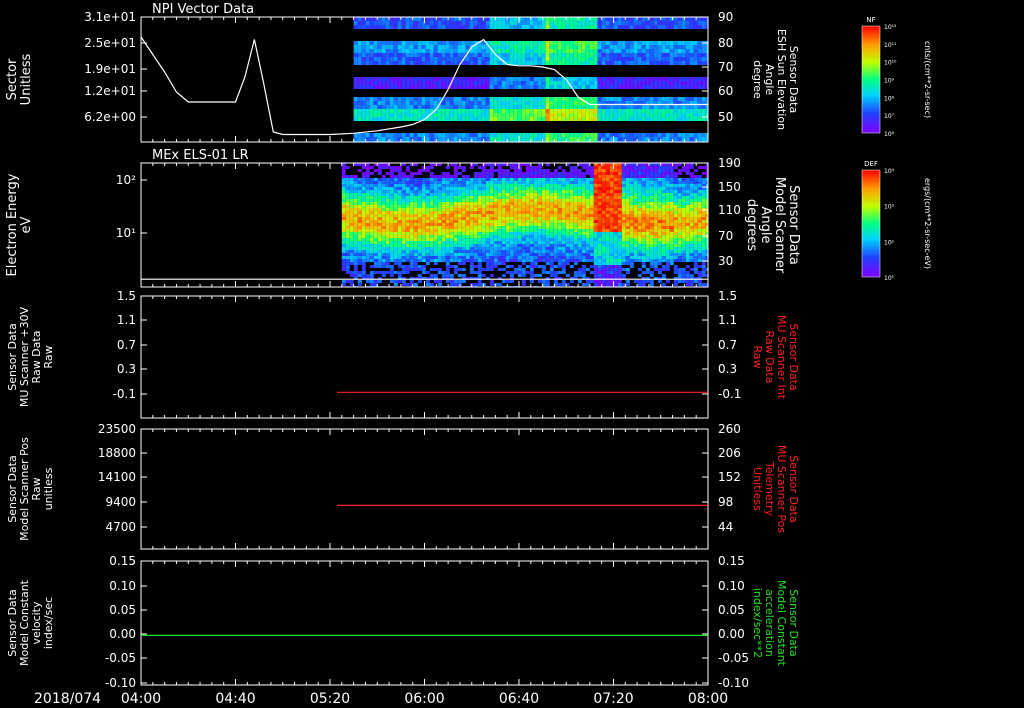 This screenshot has width=1024, height=708. What do you see at coordinates (110, 117) in the screenshot?
I see `left-tick-label: 6.2e+00` at bounding box center [110, 117].